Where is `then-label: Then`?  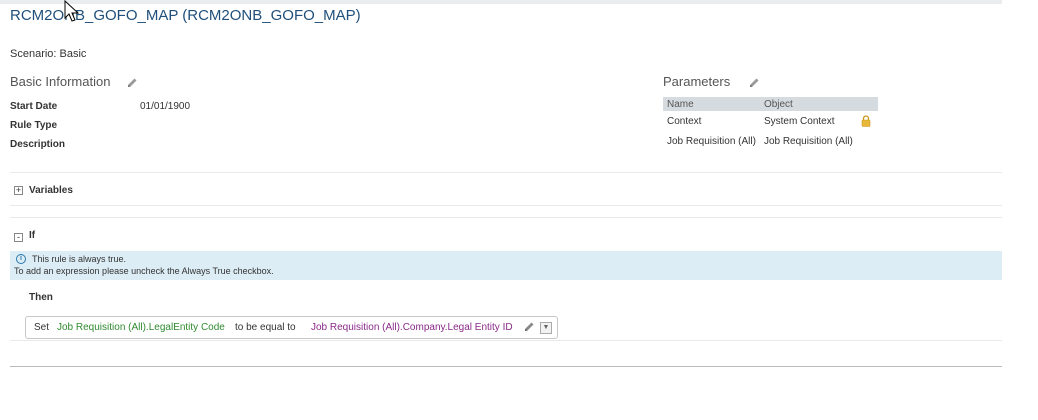
then-label: Then is located at coordinates (41, 297).